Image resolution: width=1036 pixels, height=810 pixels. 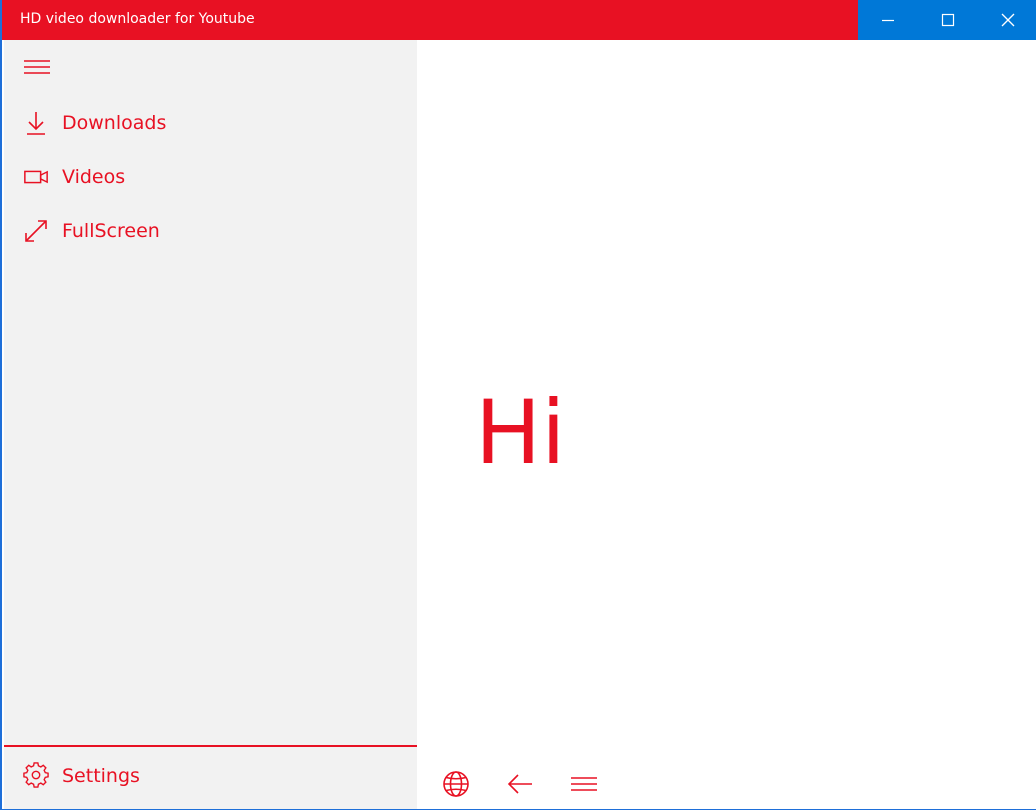 I want to click on title-bar: HD video downloader for Youtube, so click(x=519, y=20).